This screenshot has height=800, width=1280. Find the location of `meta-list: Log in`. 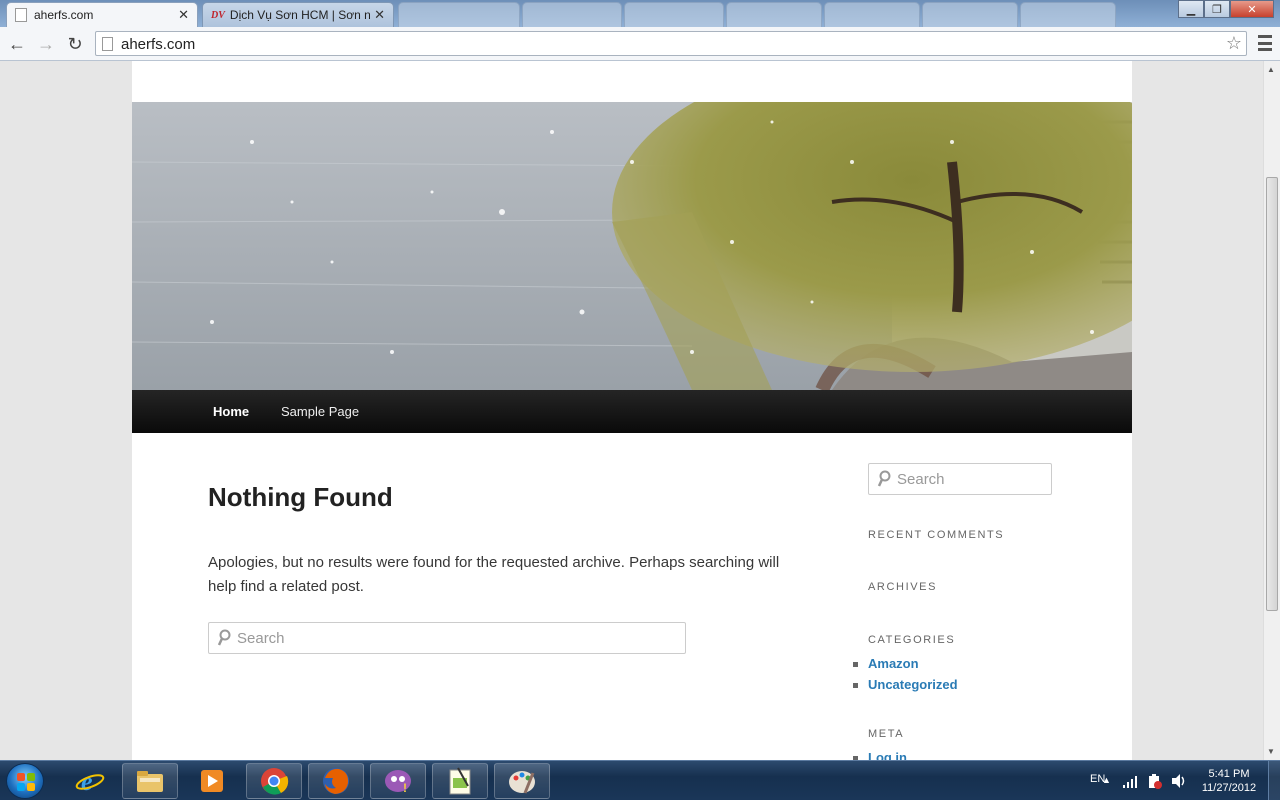

meta-list: Log in is located at coordinates (880, 755).